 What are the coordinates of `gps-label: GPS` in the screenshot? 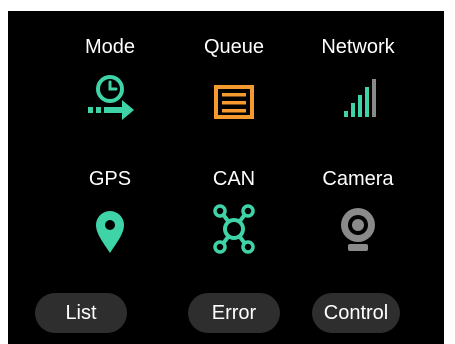 It's located at (110, 179).